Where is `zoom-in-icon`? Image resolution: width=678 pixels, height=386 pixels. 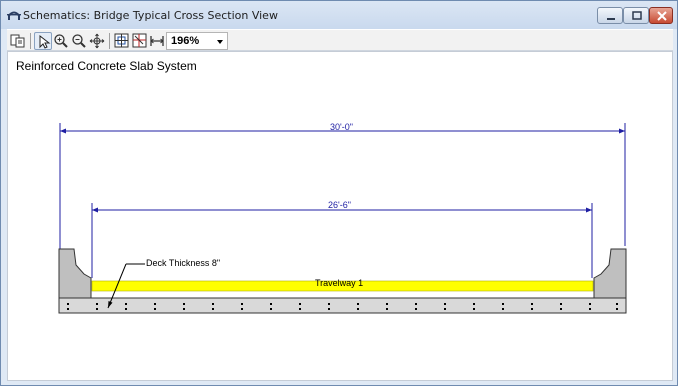
zoom-in-icon is located at coordinates (61, 41).